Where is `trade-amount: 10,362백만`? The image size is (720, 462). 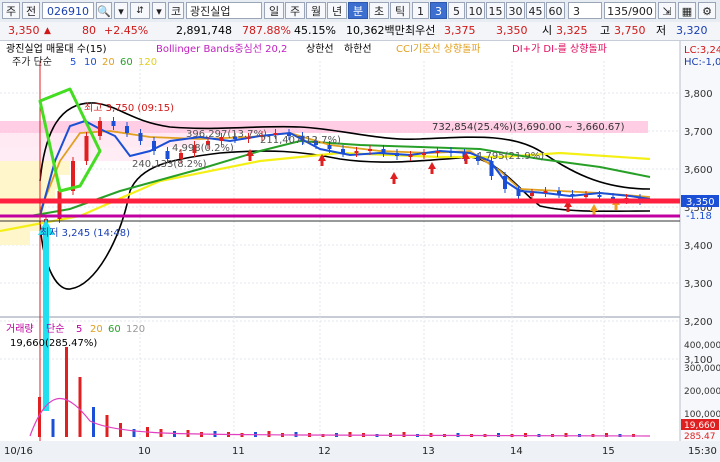
trade-amount: 10,362백만 is located at coordinates (375, 30).